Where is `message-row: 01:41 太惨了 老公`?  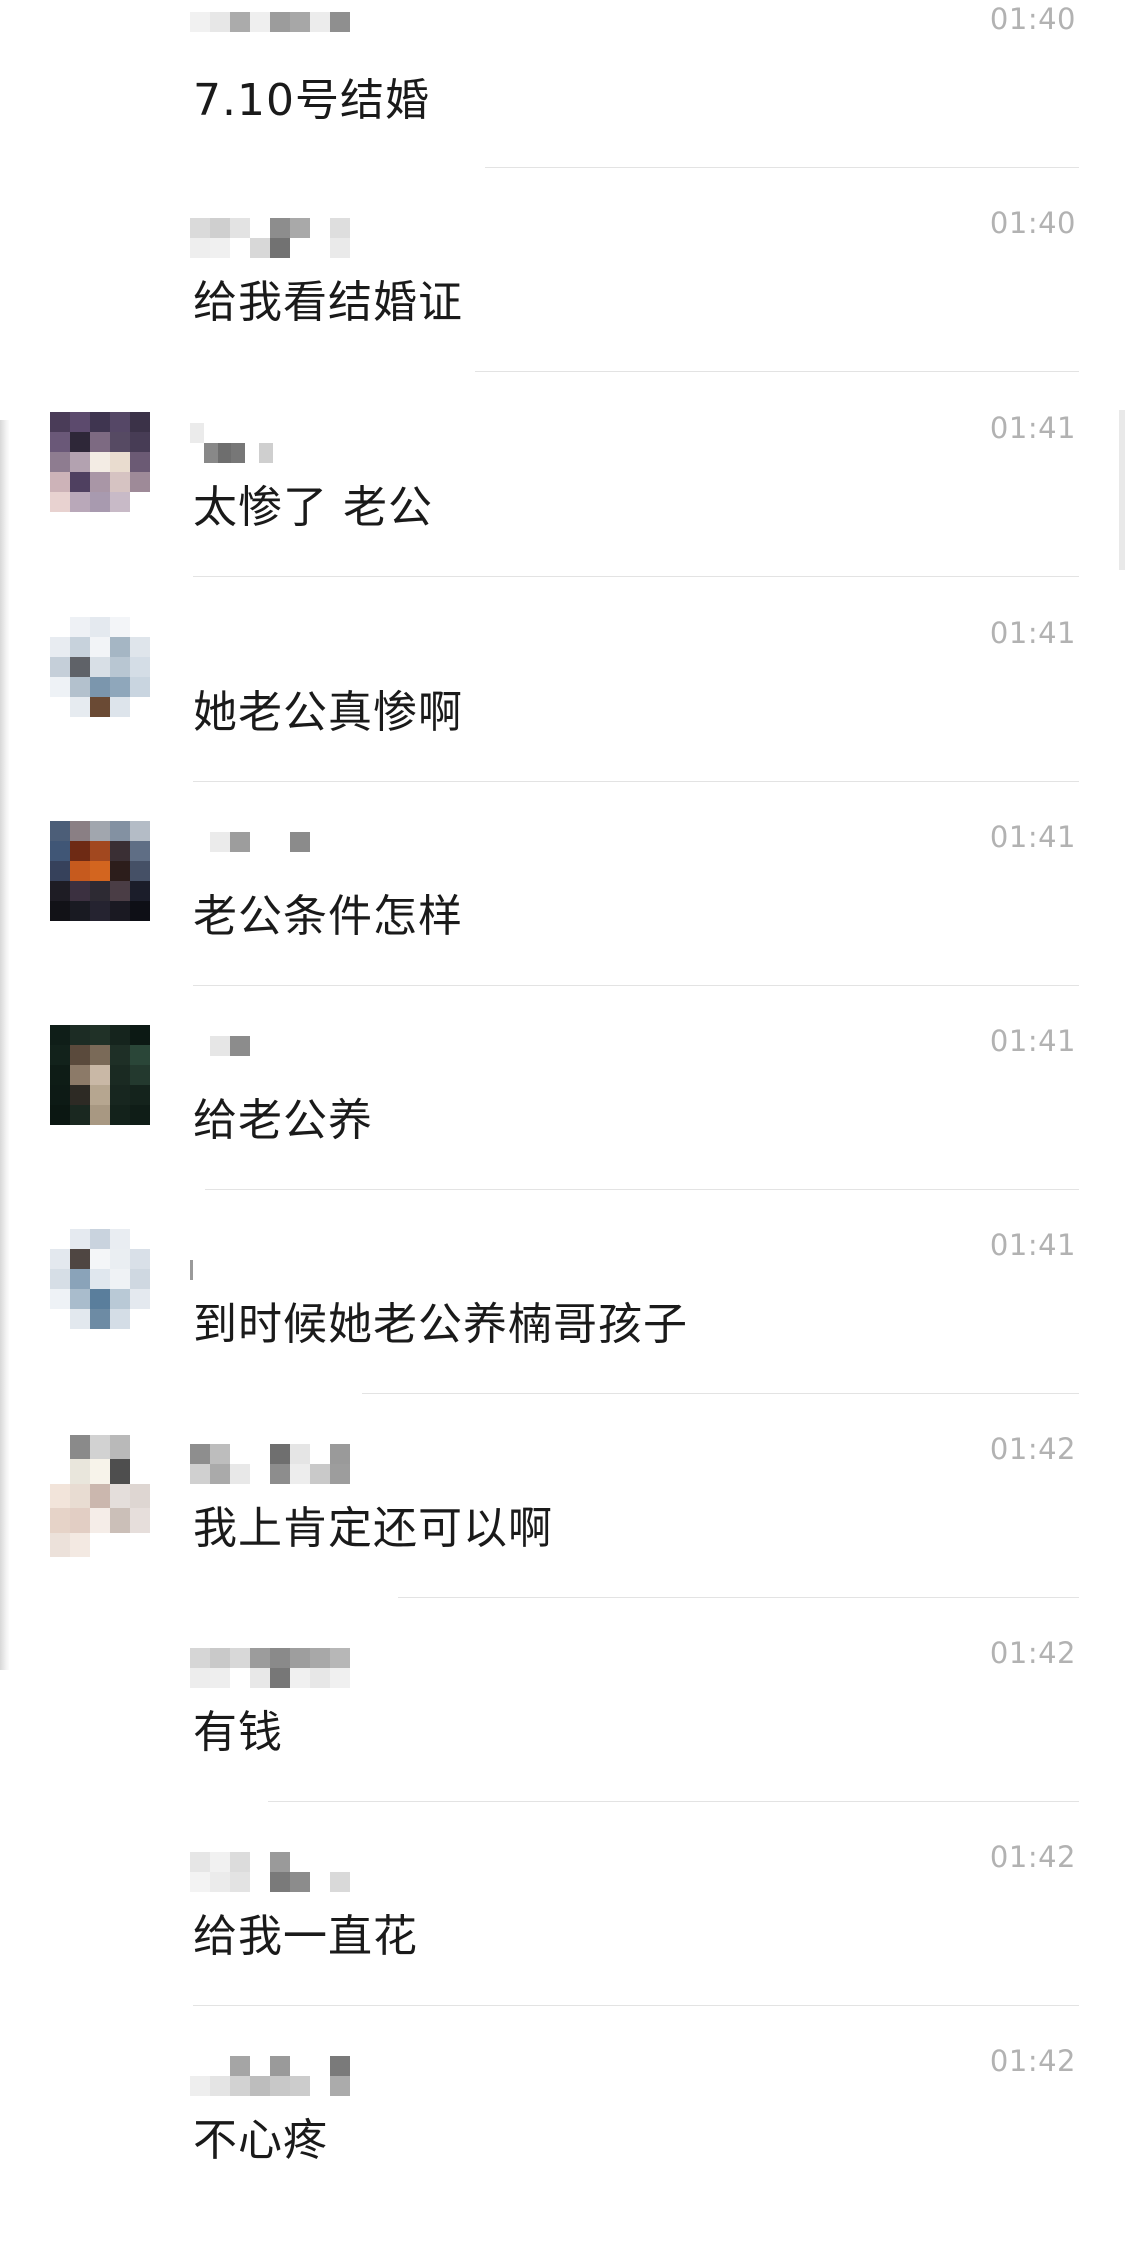
message-row: 01:41 太惨了 老公 is located at coordinates (562, 513).